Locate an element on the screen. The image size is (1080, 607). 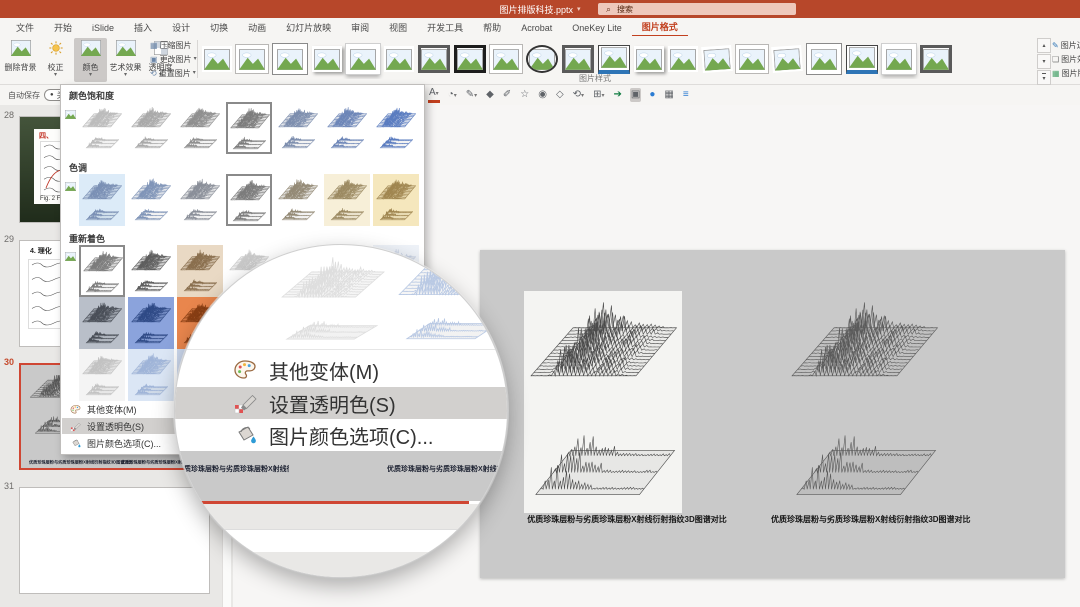
gallery-up-button: ▴ is located at coordinates (1044, 45).